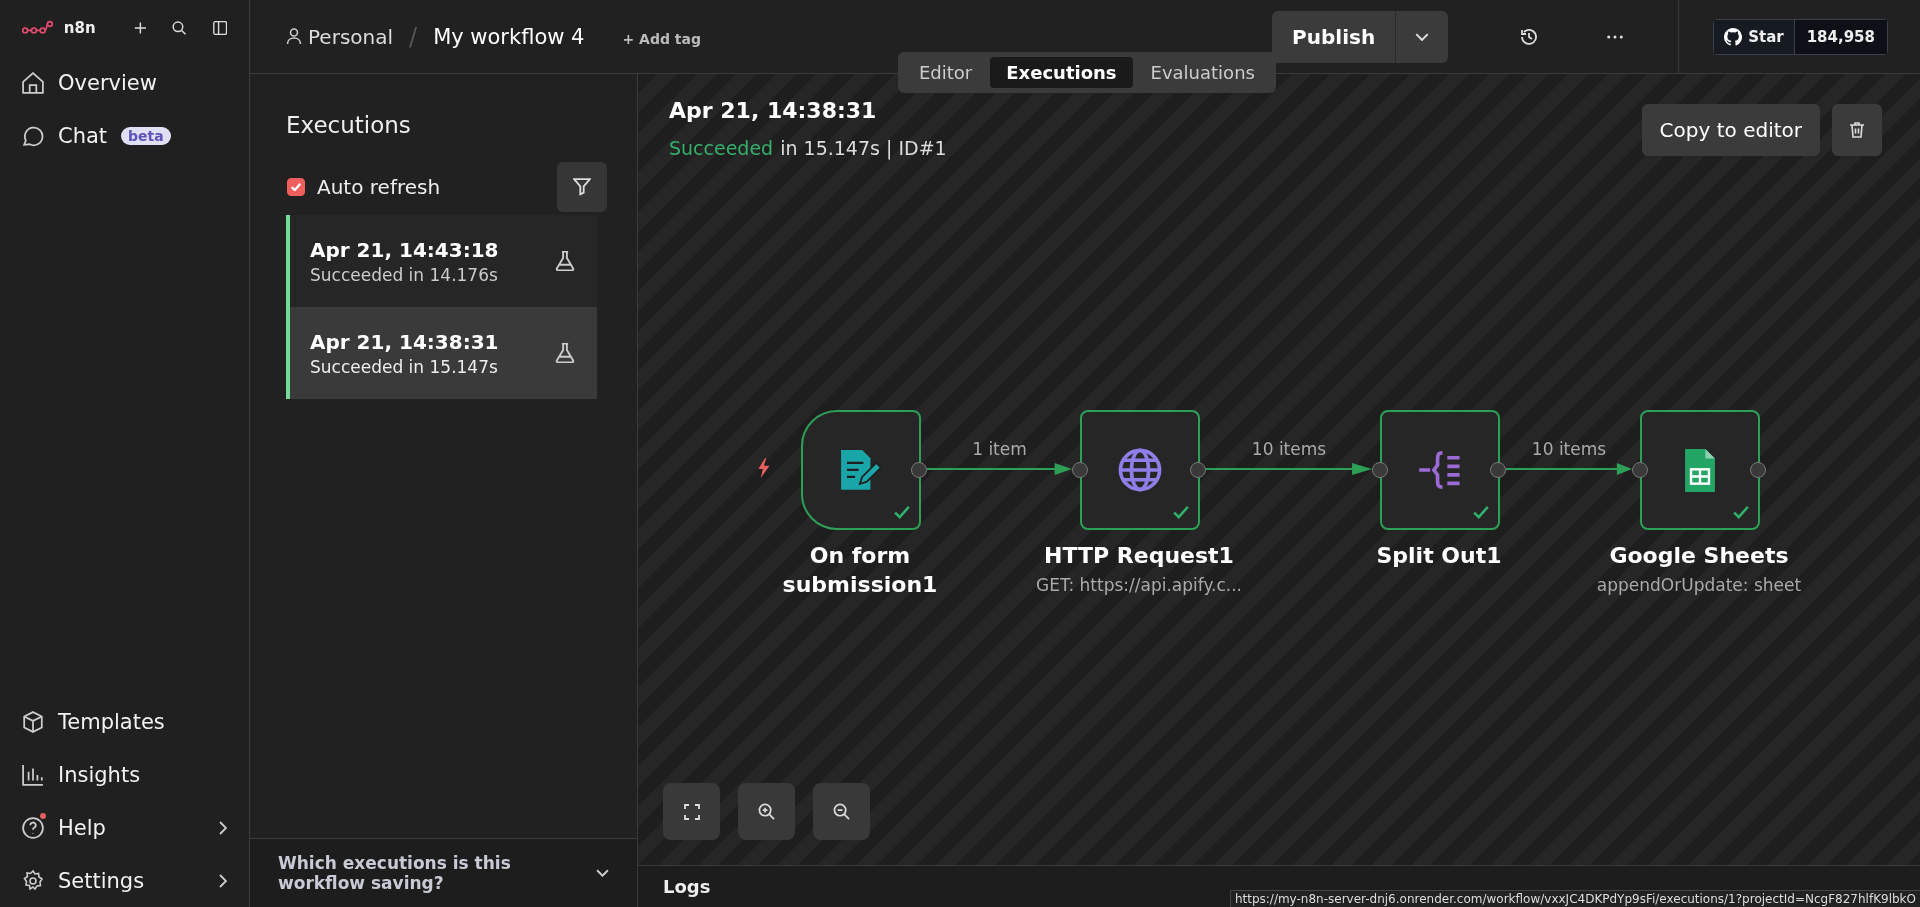 This screenshot has width=1920, height=907. I want to click on status-label: Succeeded, so click(721, 148).